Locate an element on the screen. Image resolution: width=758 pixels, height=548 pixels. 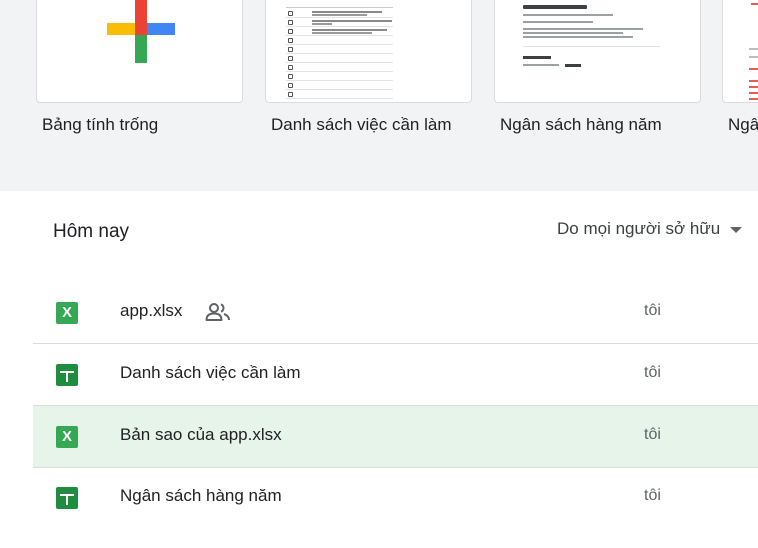
file-row-selected: X Bản sao của app.xlsx tôi is located at coordinates (395, 437).